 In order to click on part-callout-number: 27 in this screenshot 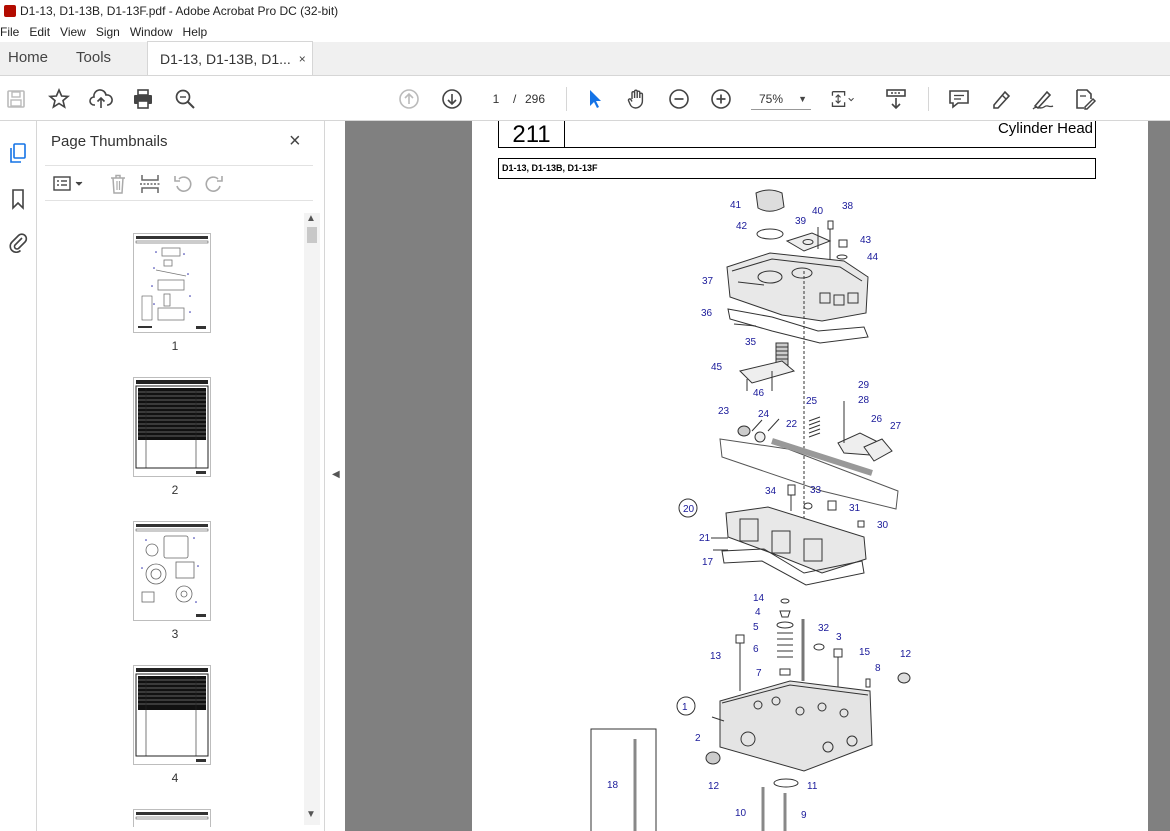, I will do `click(896, 426)`.